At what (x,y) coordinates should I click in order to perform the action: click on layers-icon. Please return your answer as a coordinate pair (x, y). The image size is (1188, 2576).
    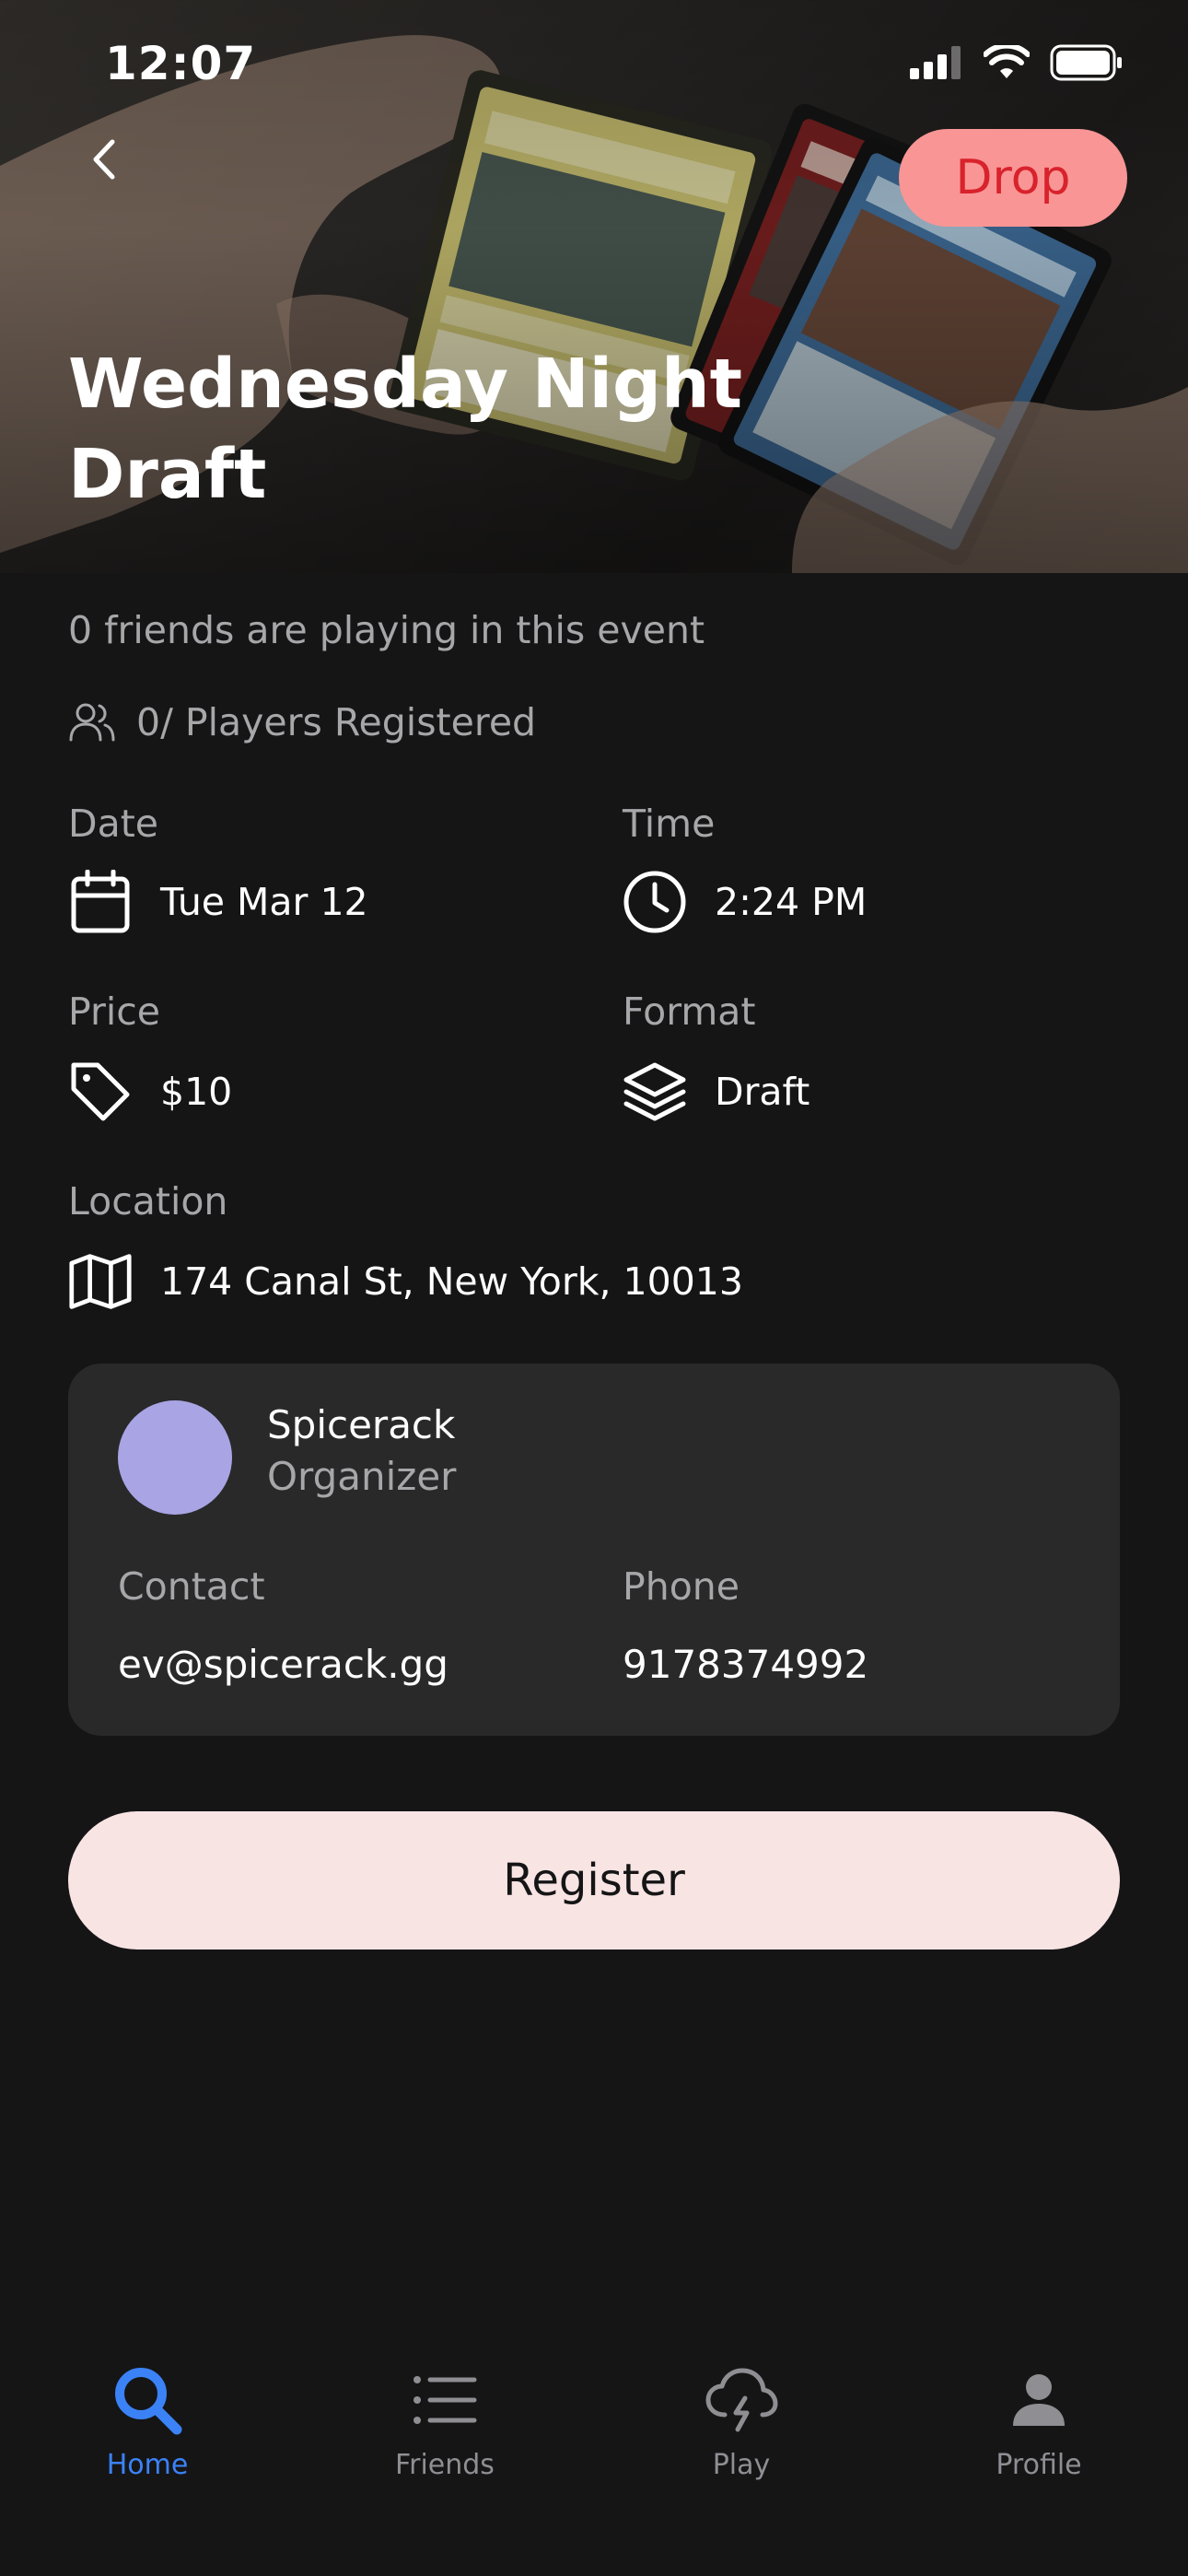
    Looking at the image, I should click on (655, 1092).